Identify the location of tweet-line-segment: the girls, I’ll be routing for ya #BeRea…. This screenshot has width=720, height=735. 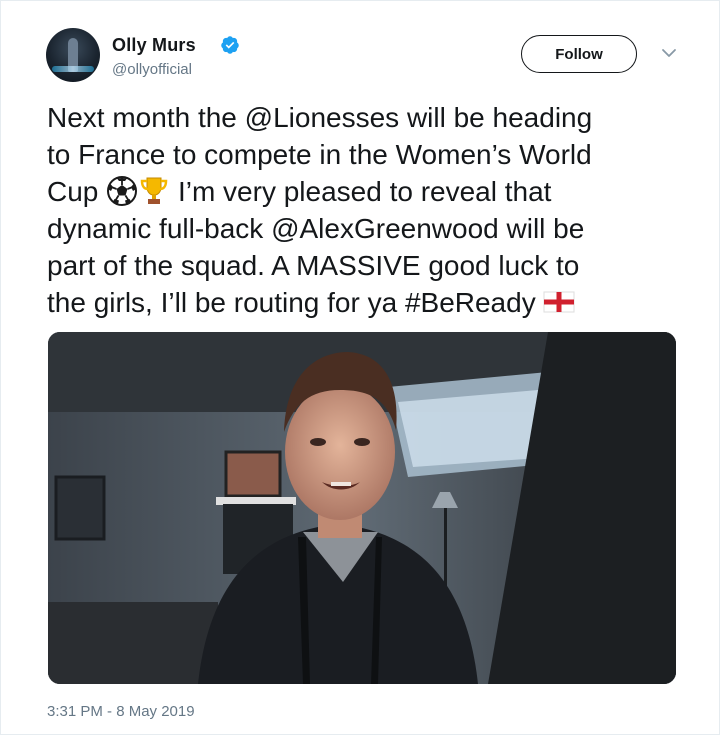
(291, 302).